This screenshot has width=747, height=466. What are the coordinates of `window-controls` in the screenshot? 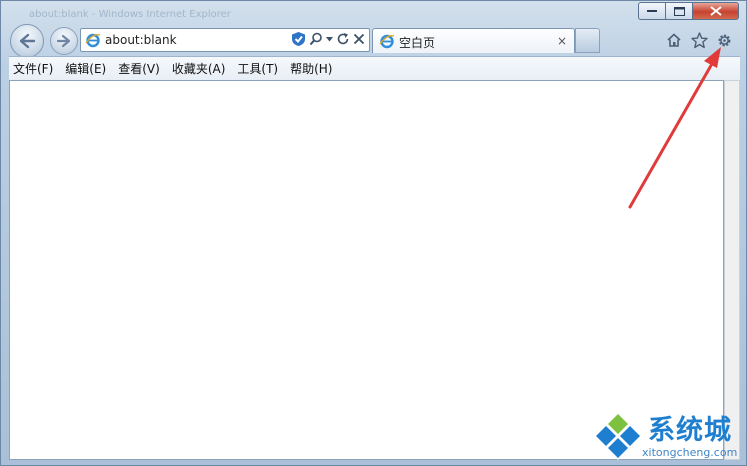 It's located at (688, 11).